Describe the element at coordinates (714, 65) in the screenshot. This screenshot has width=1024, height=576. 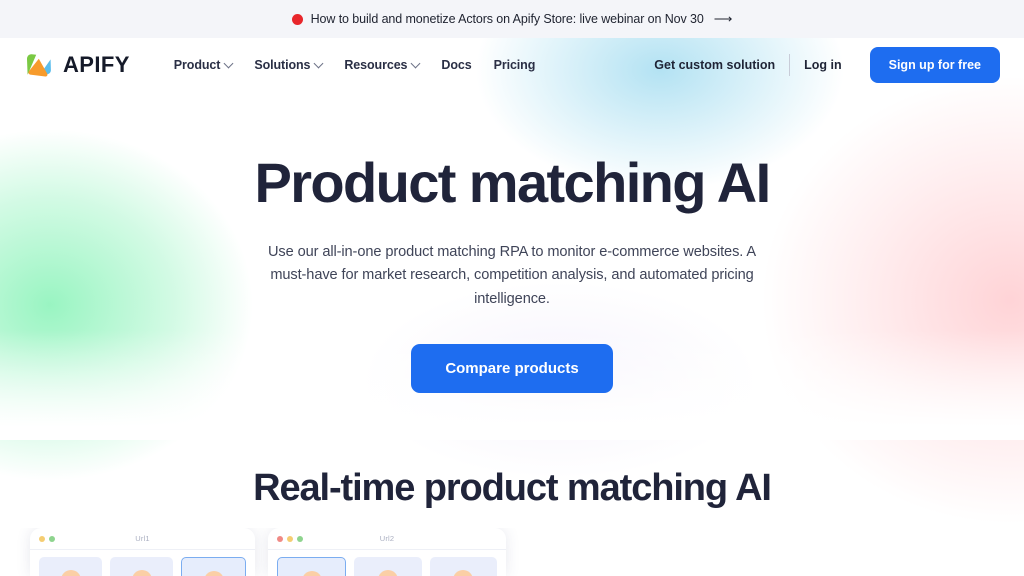
I see `get-custom-solution-link: Get custom solution` at that location.